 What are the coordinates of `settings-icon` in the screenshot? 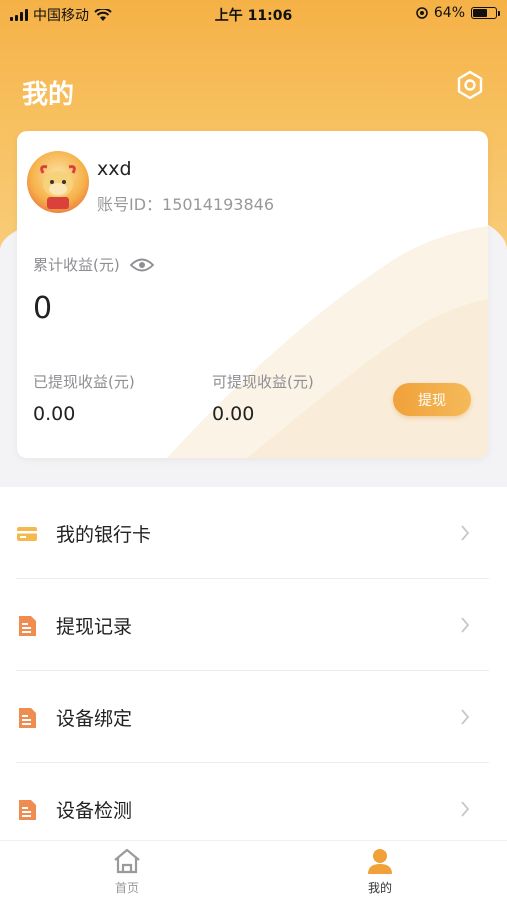 It's located at (470, 85).